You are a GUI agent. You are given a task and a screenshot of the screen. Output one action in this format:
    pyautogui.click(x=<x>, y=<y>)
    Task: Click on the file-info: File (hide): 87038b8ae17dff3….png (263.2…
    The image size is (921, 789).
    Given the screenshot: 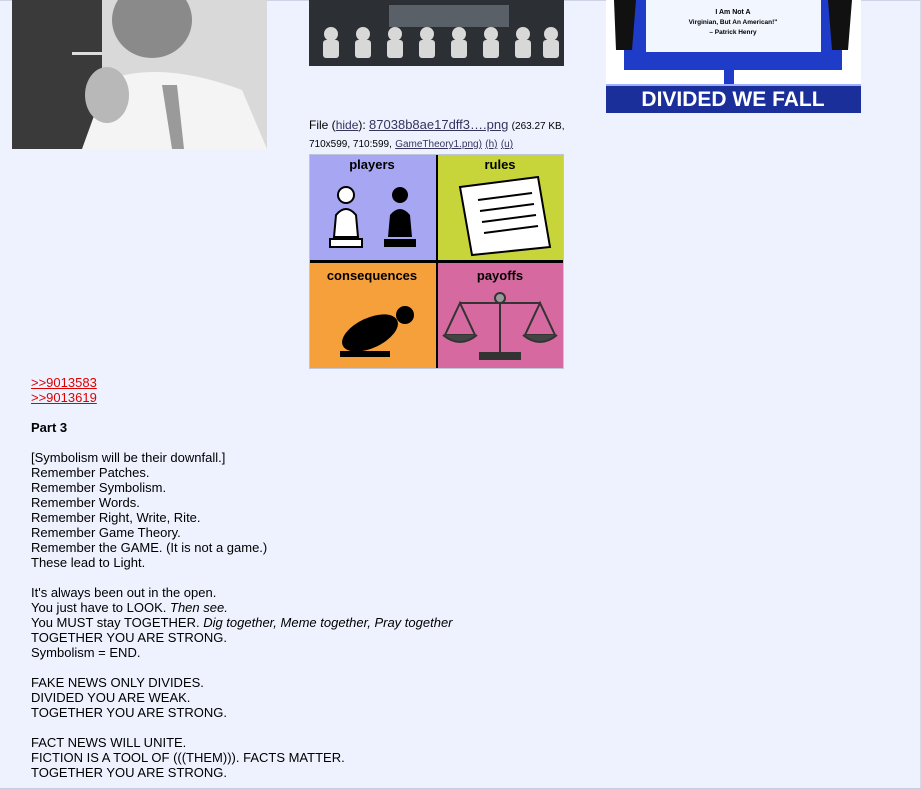 What is the action you would take?
    pyautogui.click(x=437, y=133)
    